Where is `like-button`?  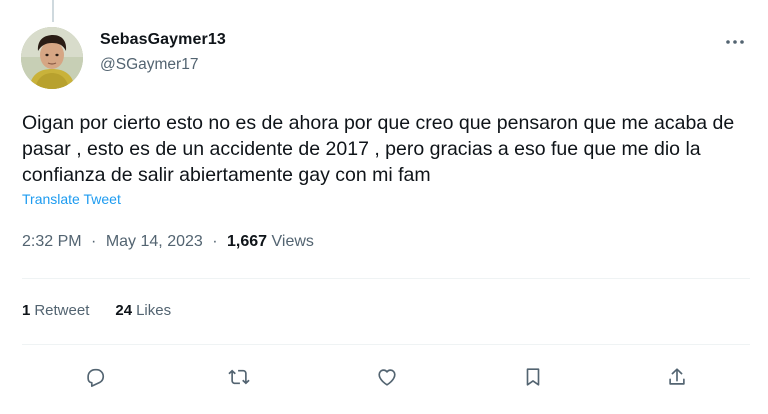
like-button is located at coordinates (387, 377).